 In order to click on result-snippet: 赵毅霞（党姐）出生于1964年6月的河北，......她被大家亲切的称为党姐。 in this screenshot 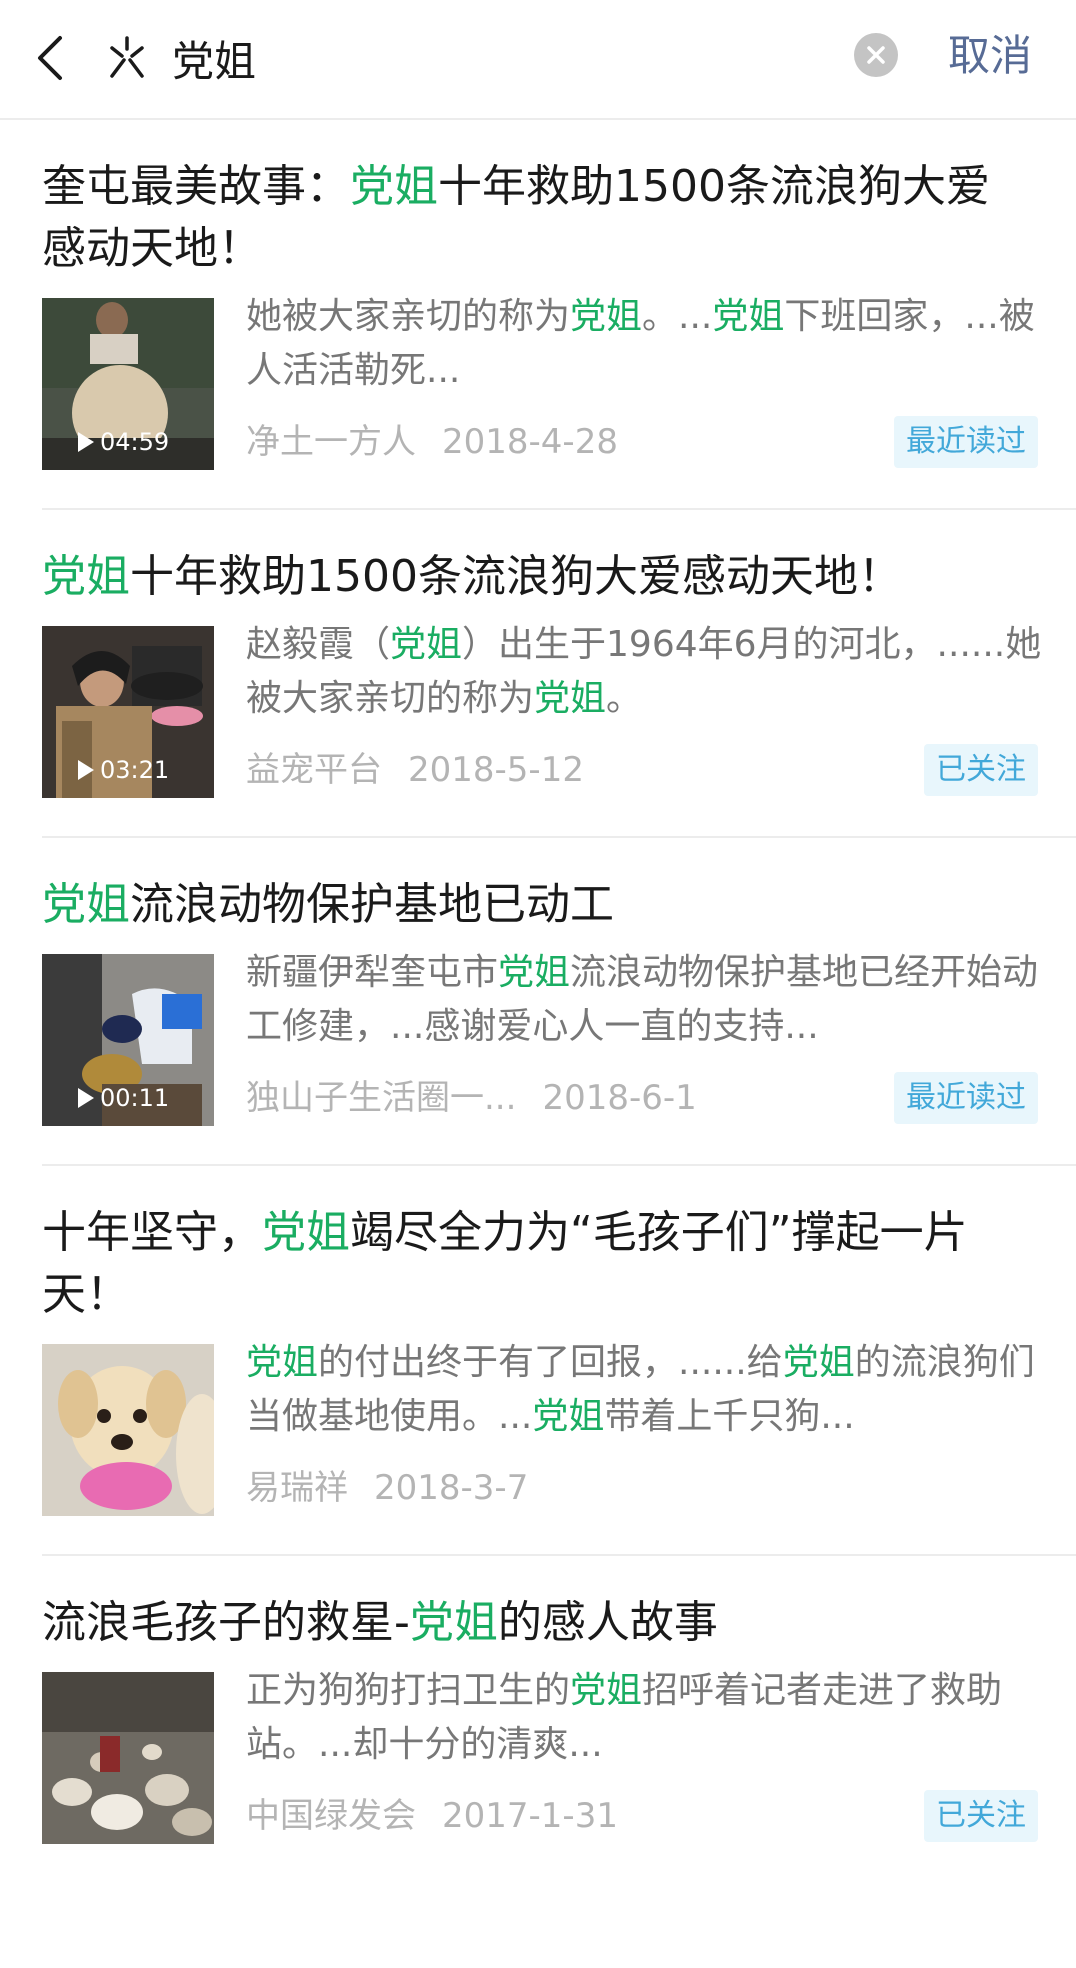, I will do `click(646, 672)`.